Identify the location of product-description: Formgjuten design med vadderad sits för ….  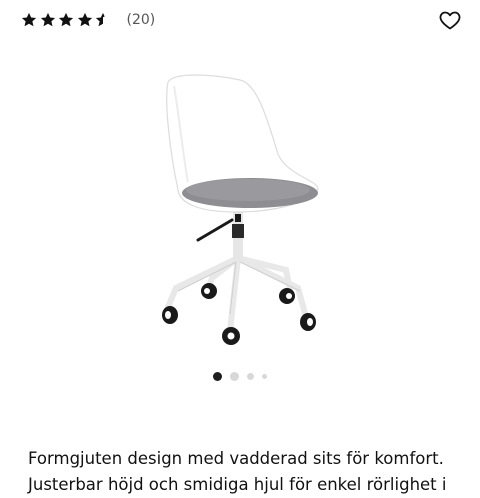
(248, 472).